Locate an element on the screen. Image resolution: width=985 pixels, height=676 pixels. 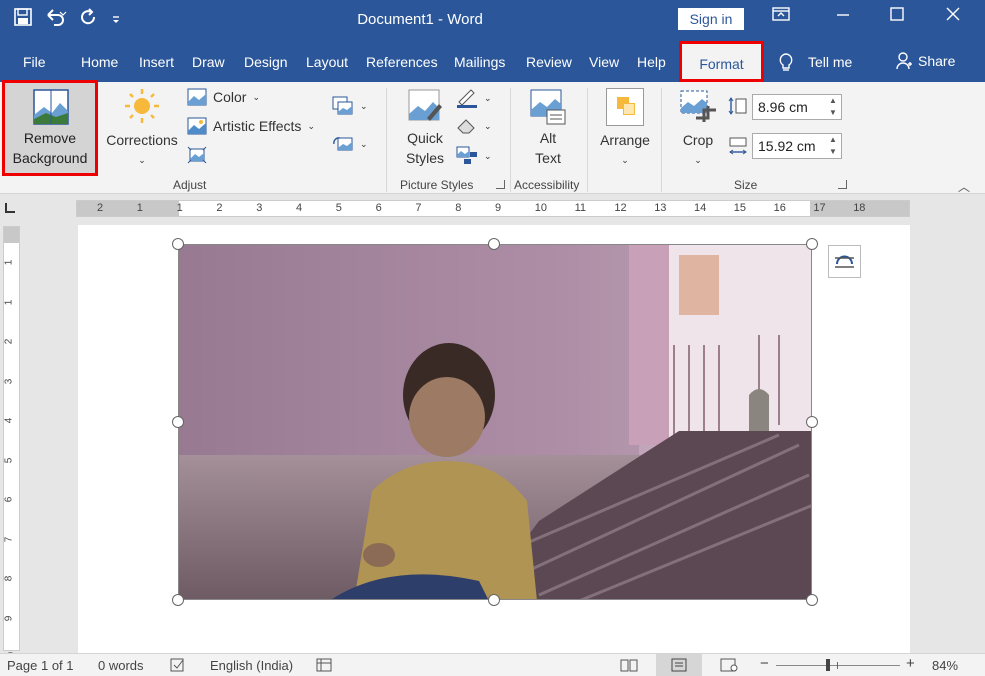
ruler-label: 1 is located at coordinates (139, 208).